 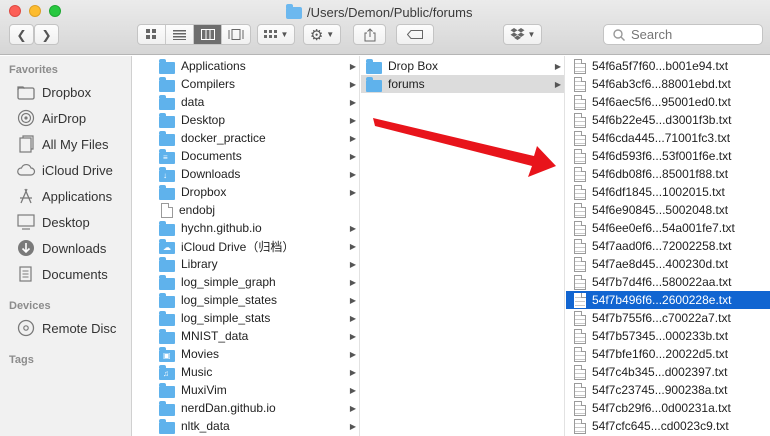 I want to click on file-row: 54f6a5f7f60...b001e94.txt, so click(x=668, y=66).